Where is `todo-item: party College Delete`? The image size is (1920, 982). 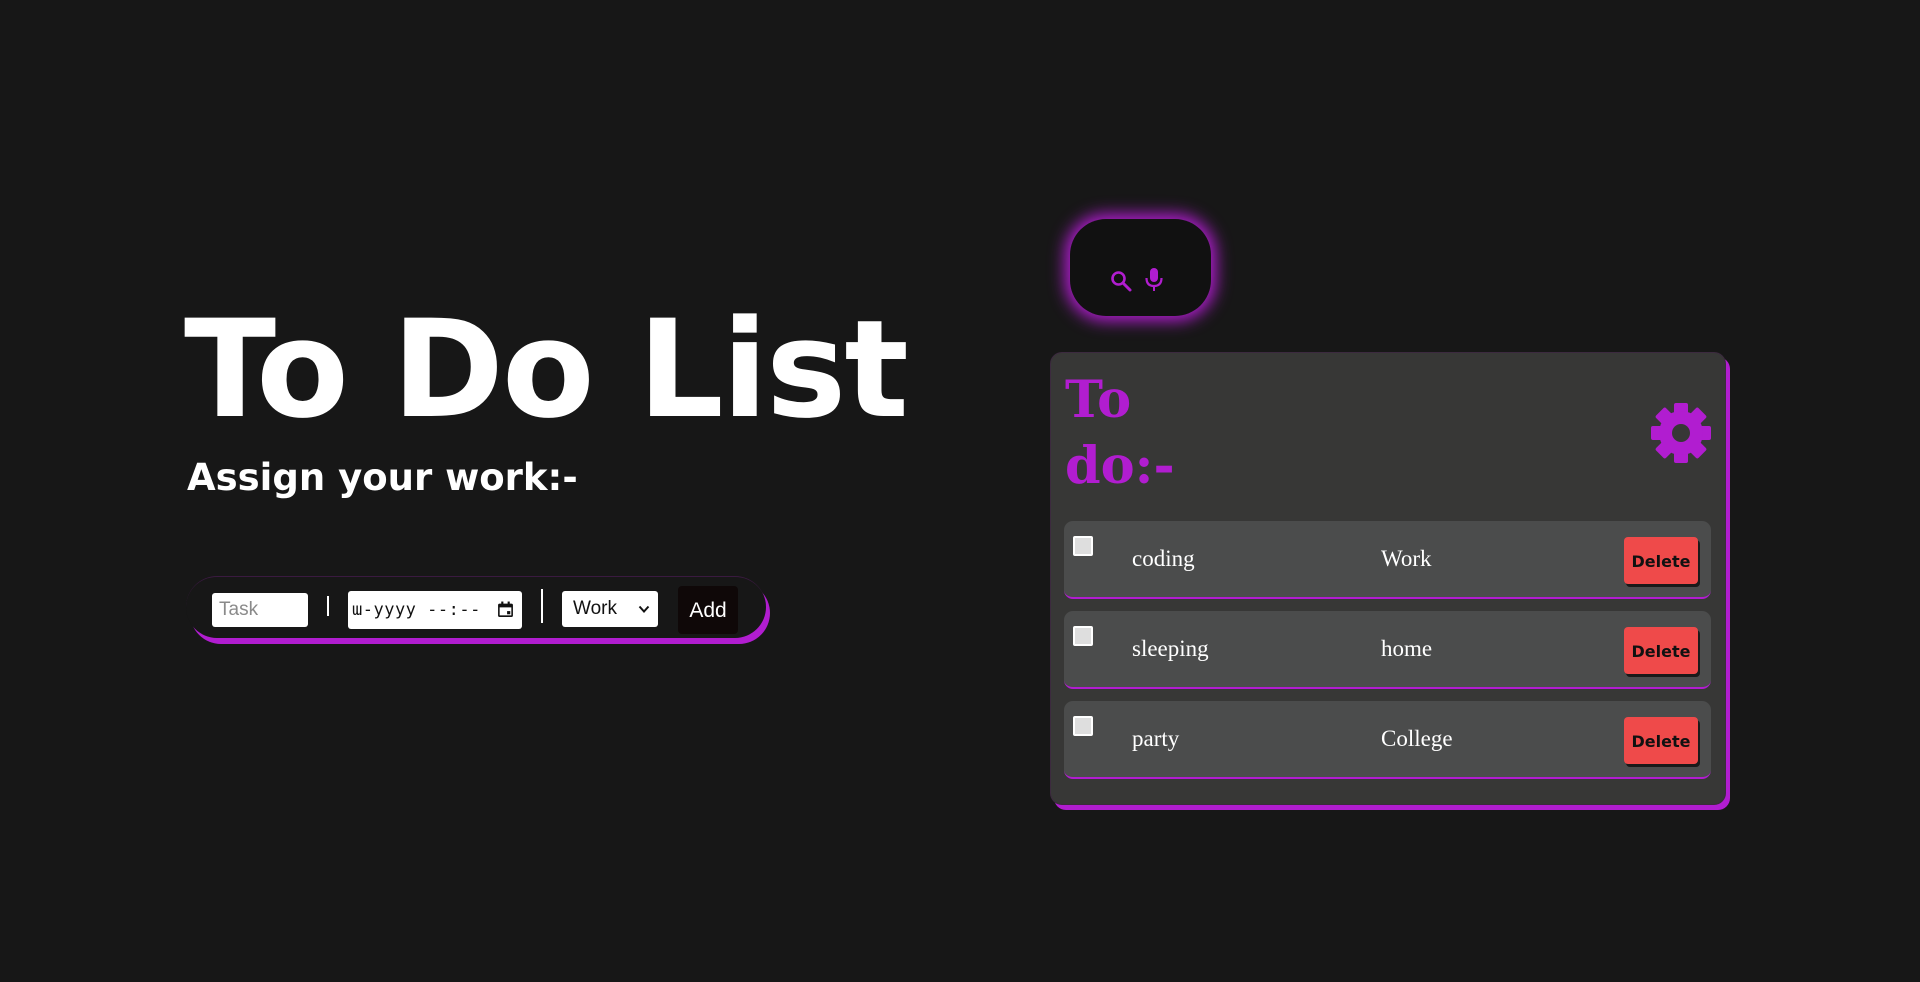
todo-item: party College Delete is located at coordinates (1387, 740).